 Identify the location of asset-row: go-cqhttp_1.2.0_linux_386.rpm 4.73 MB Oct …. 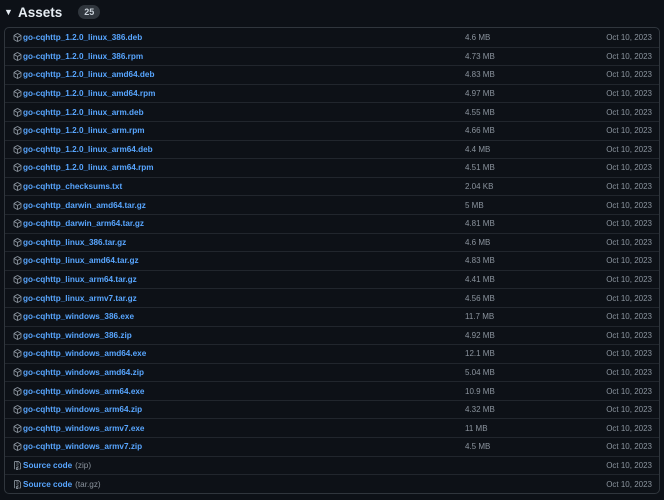
(332, 56).